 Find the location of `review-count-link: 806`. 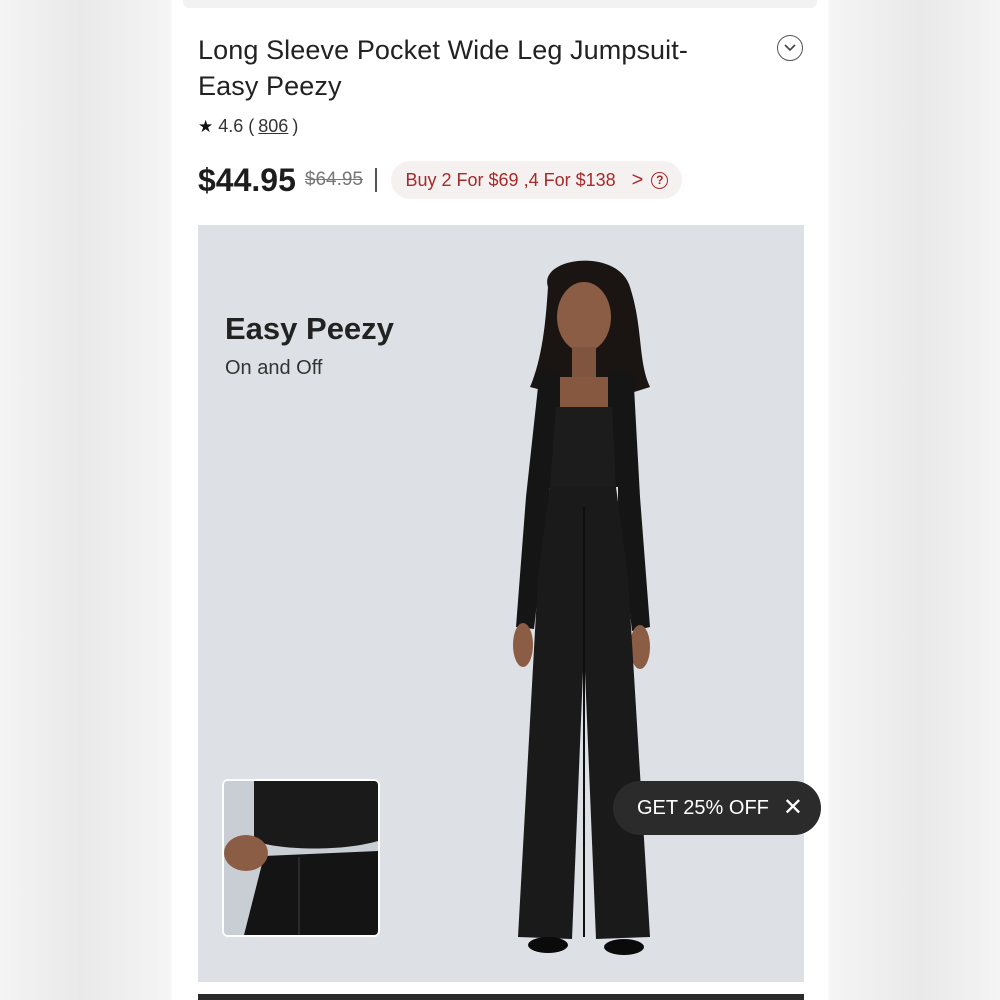

review-count-link: 806 is located at coordinates (273, 126).